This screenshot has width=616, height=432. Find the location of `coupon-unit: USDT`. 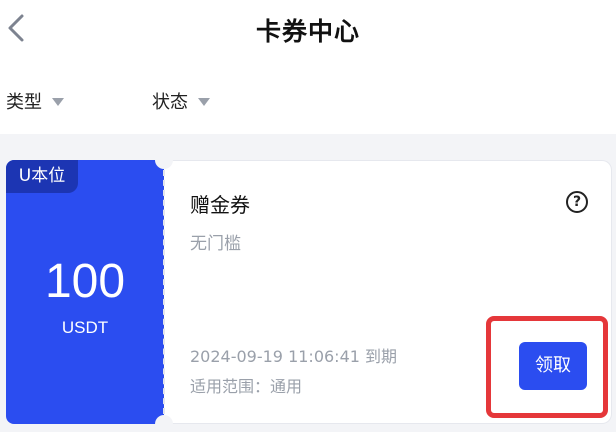

coupon-unit: USDT is located at coordinates (85, 327).